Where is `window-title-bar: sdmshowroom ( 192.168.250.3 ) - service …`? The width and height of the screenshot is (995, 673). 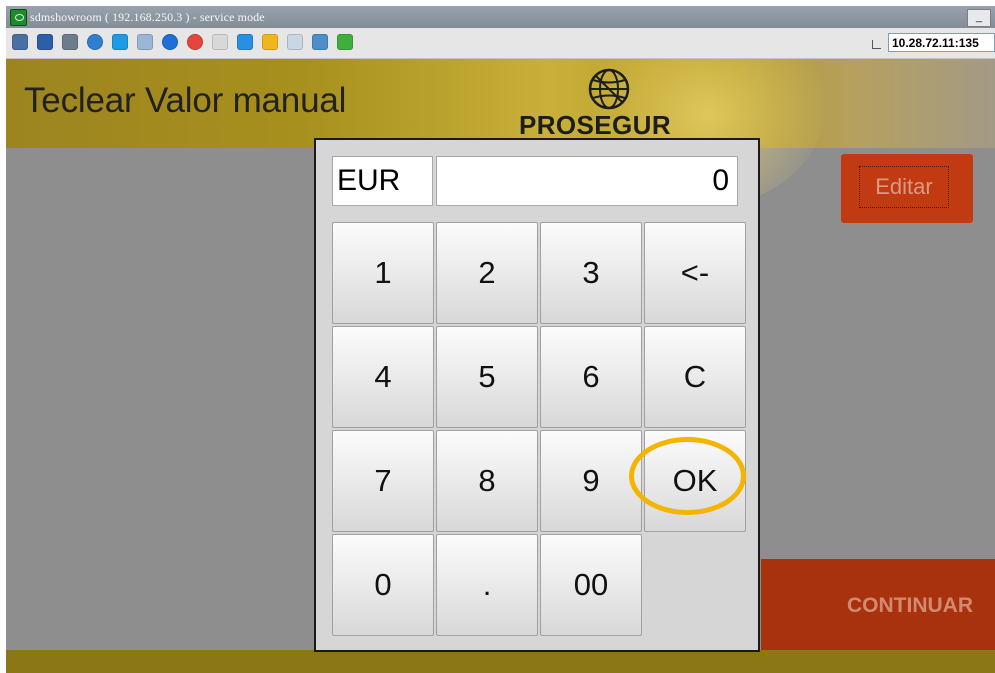
window-title-bar: sdmshowroom ( 192.168.250.3 ) - service … is located at coordinates (500, 17).